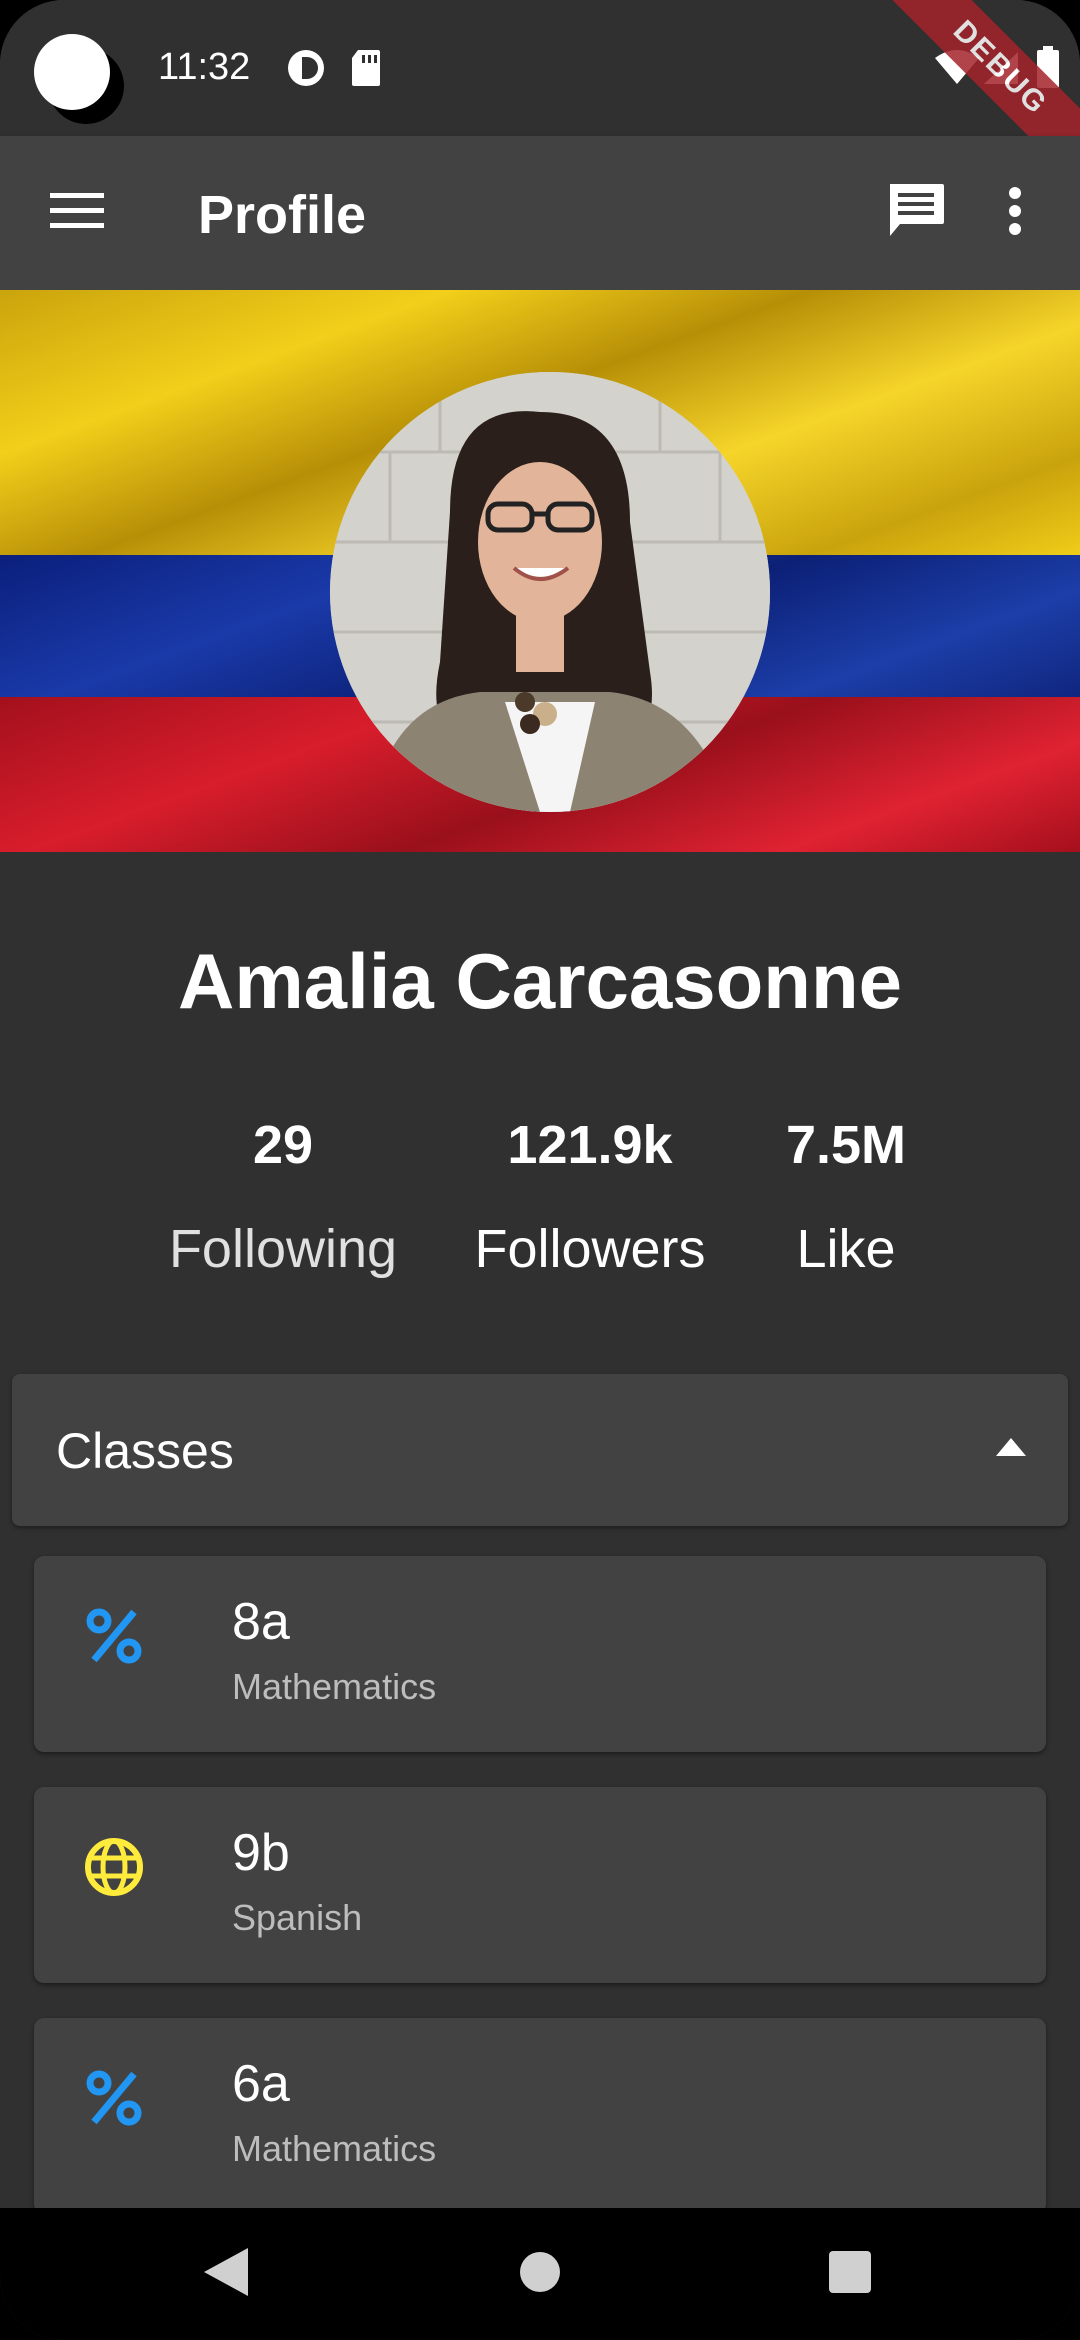  I want to click on likes-count: 7.5M, so click(846, 1145).